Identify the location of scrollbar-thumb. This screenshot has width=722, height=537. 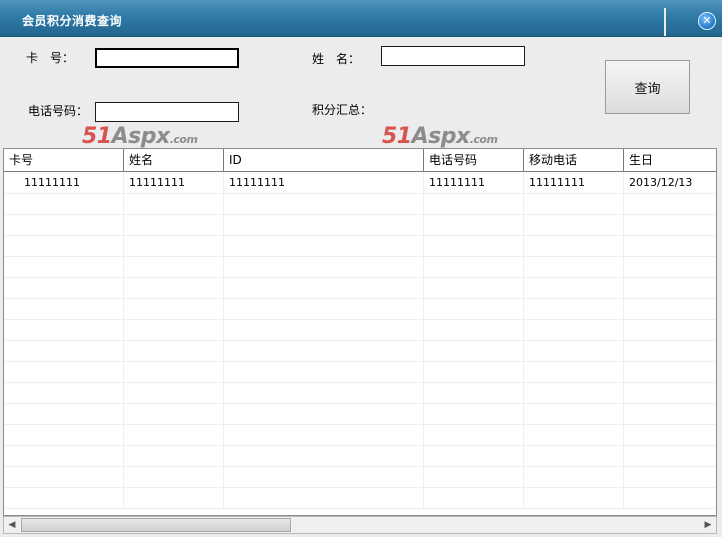
(156, 525).